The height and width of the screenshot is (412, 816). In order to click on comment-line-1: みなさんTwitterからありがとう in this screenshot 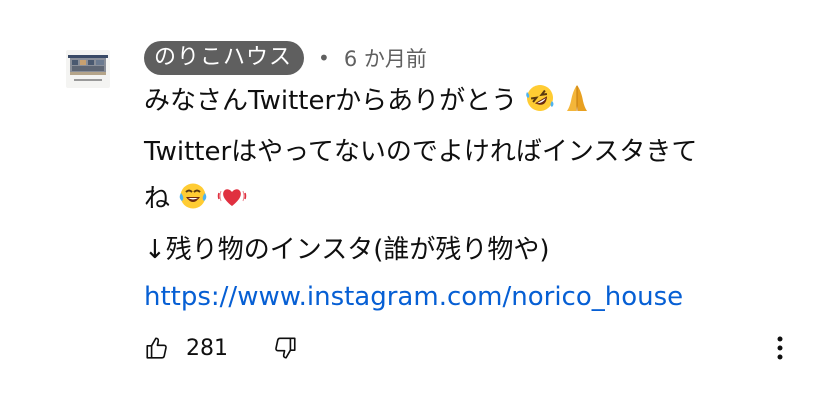, I will do `click(469, 103)`.